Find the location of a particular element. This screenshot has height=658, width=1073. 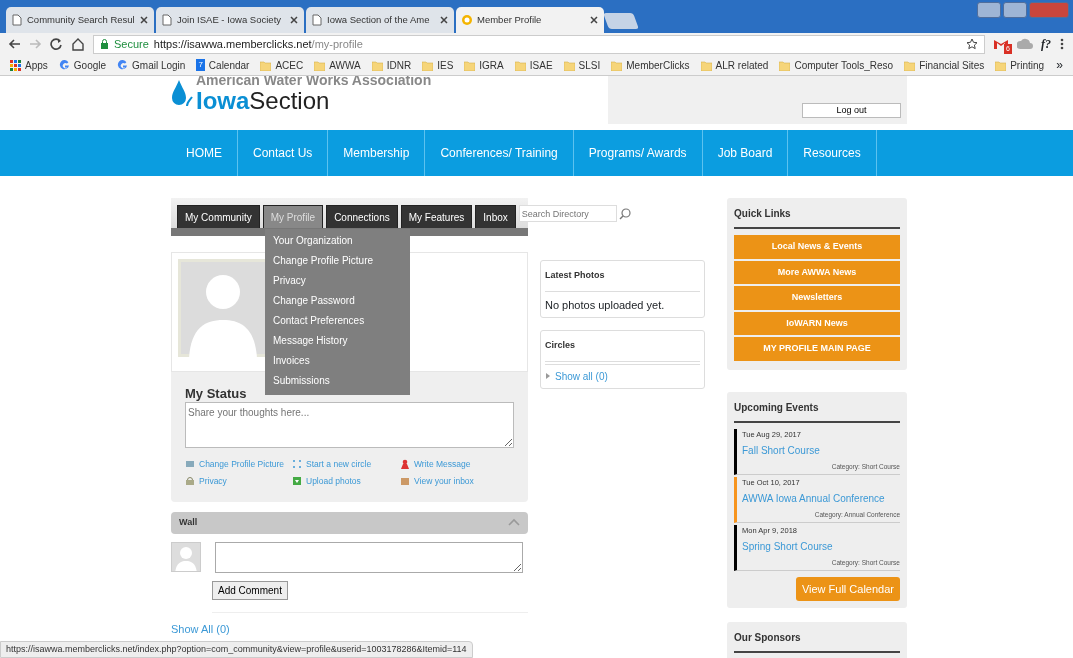

bookmark: ACEC is located at coordinates (282, 65).